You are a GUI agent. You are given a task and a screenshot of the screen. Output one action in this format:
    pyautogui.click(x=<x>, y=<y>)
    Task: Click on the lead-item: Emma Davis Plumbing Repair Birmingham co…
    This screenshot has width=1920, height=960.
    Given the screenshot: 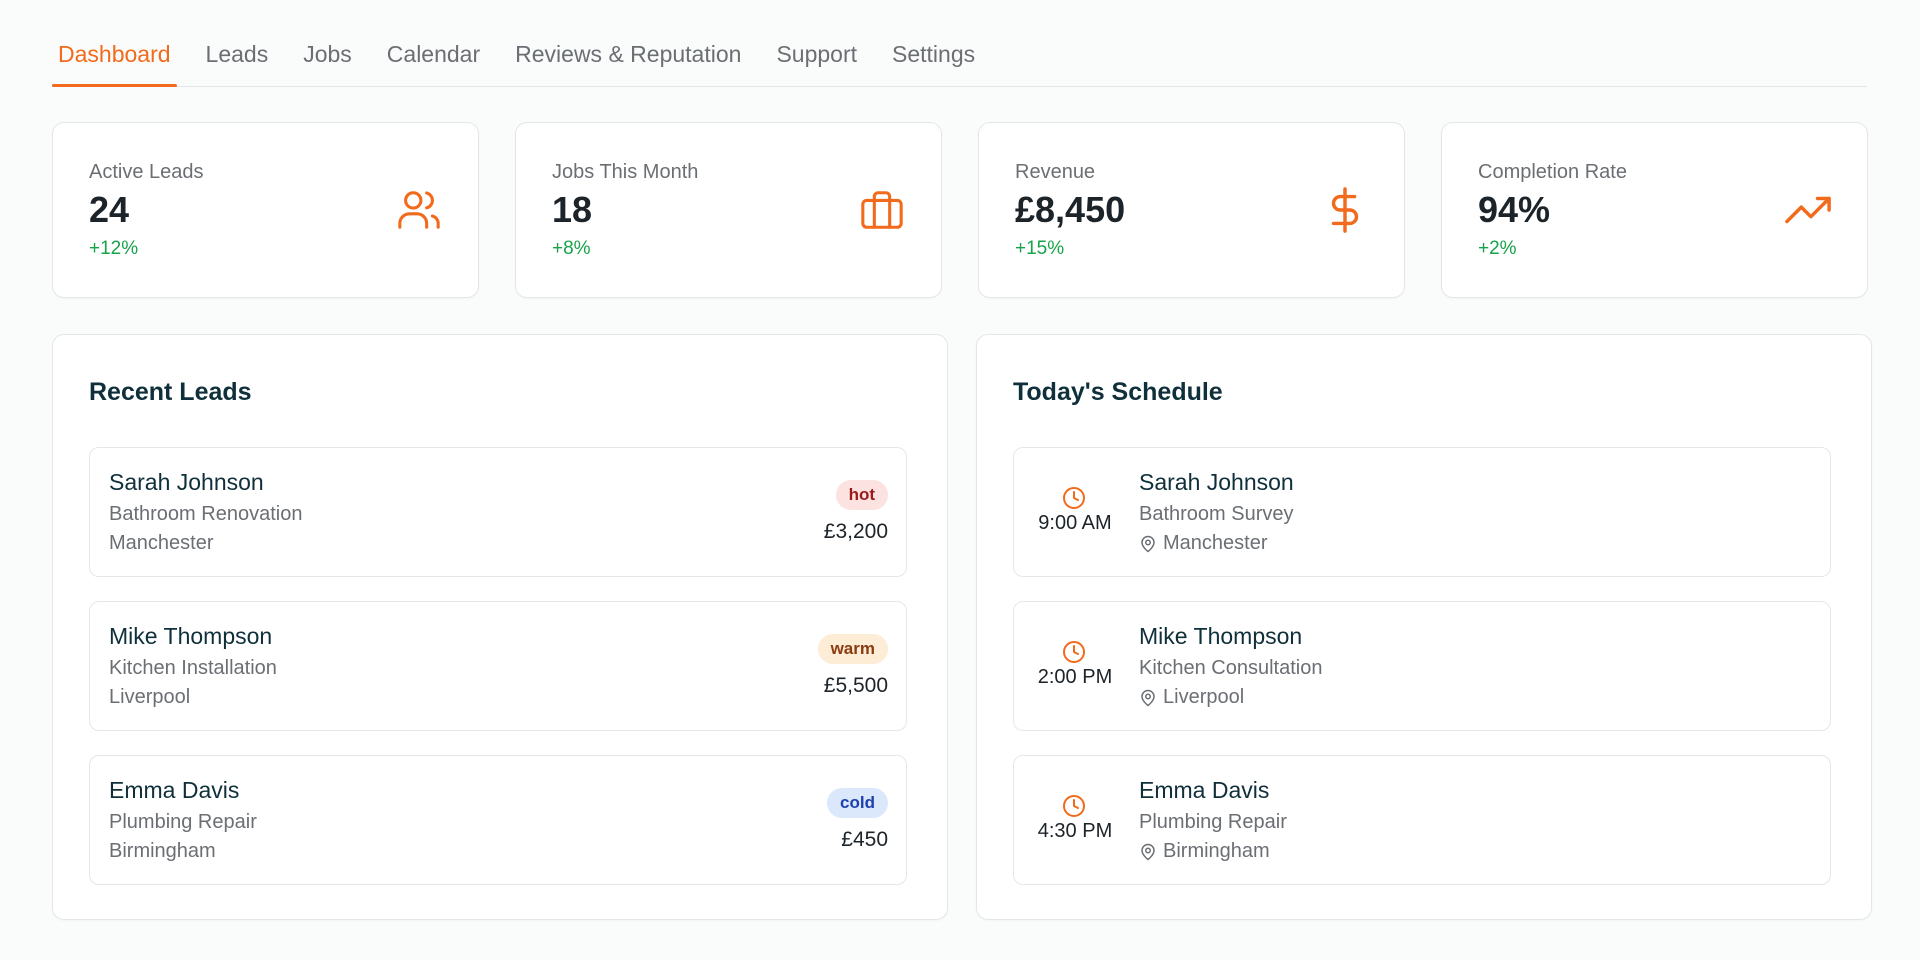 What is the action you would take?
    pyautogui.click(x=498, y=820)
    